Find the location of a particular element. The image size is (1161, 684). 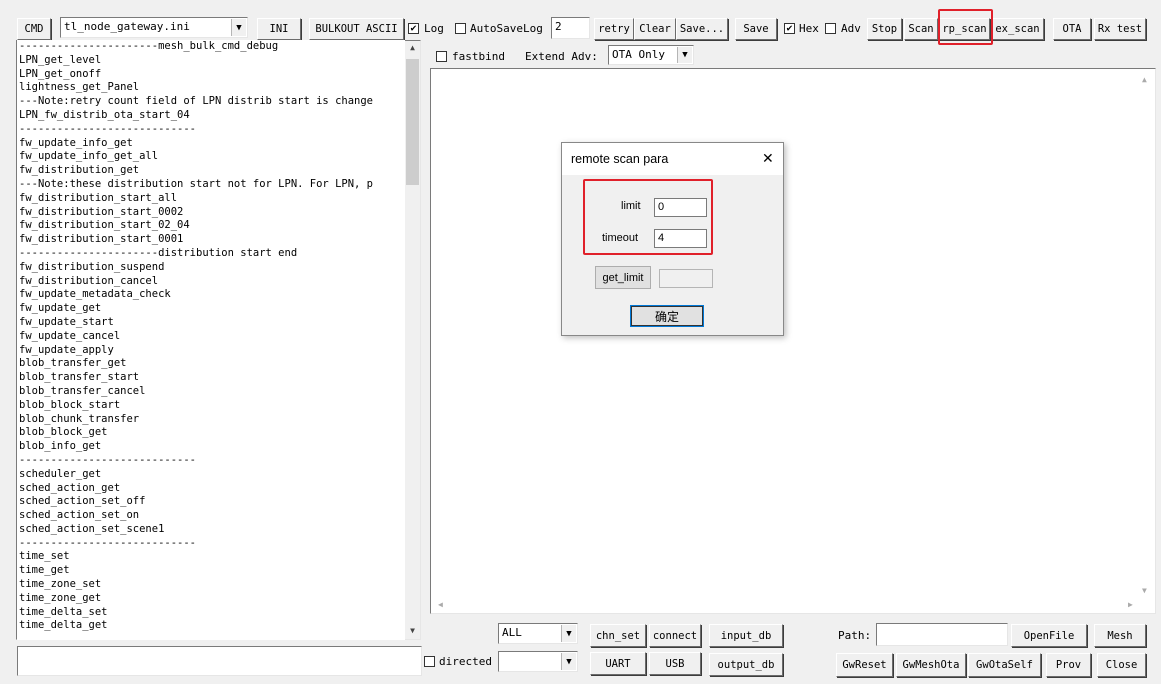

log-scroll-down-icon: ▼ is located at coordinates (1144, 590).